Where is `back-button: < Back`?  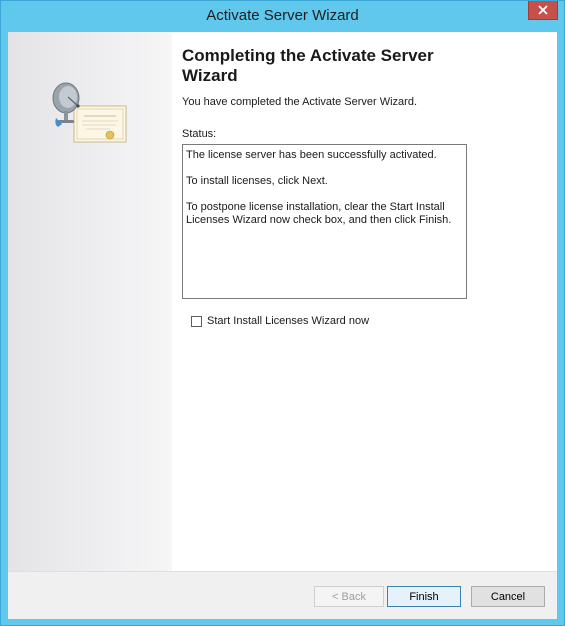 back-button: < Back is located at coordinates (349, 596).